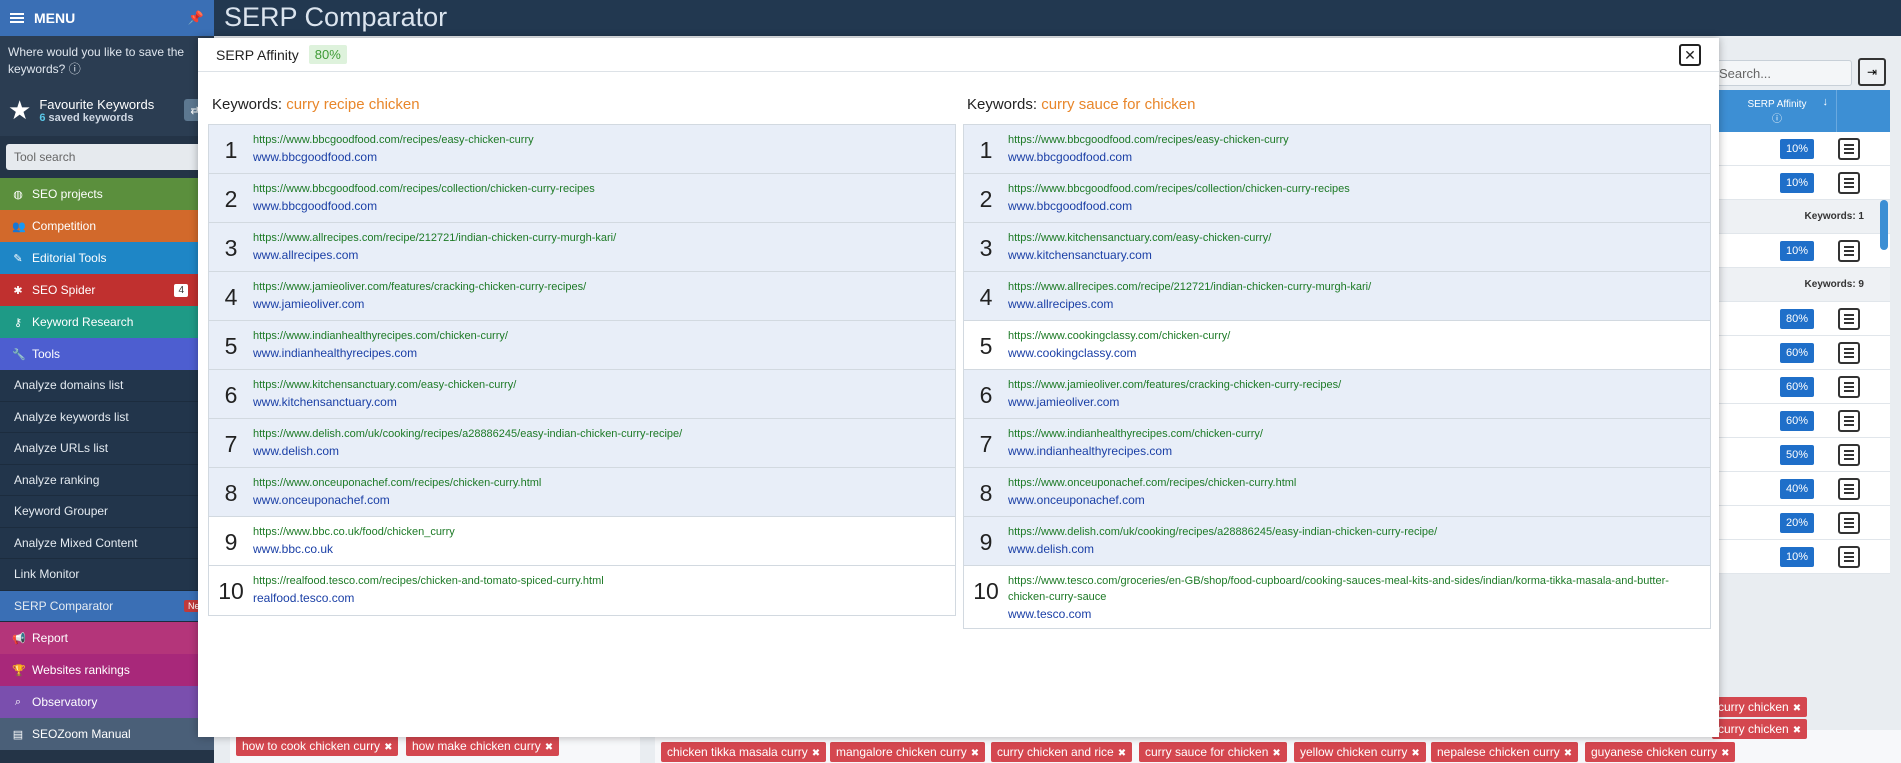  Describe the element at coordinates (107, 512) in the screenshot. I see `tools-menu-item: Keyword Grouper` at that location.